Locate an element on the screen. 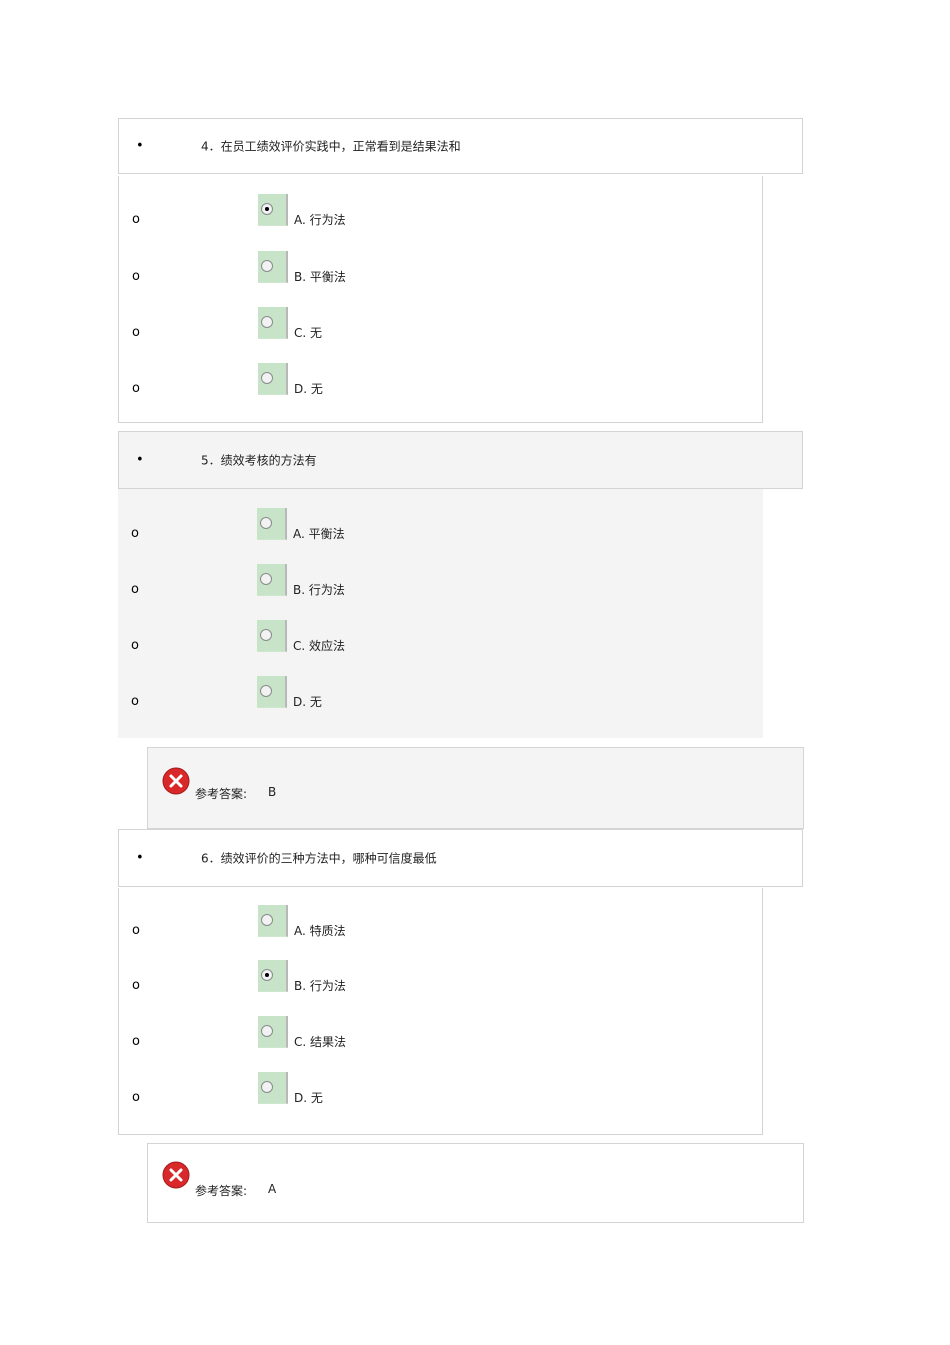  question-5-header: • 5．绩效考核的方法有 is located at coordinates (460, 460).